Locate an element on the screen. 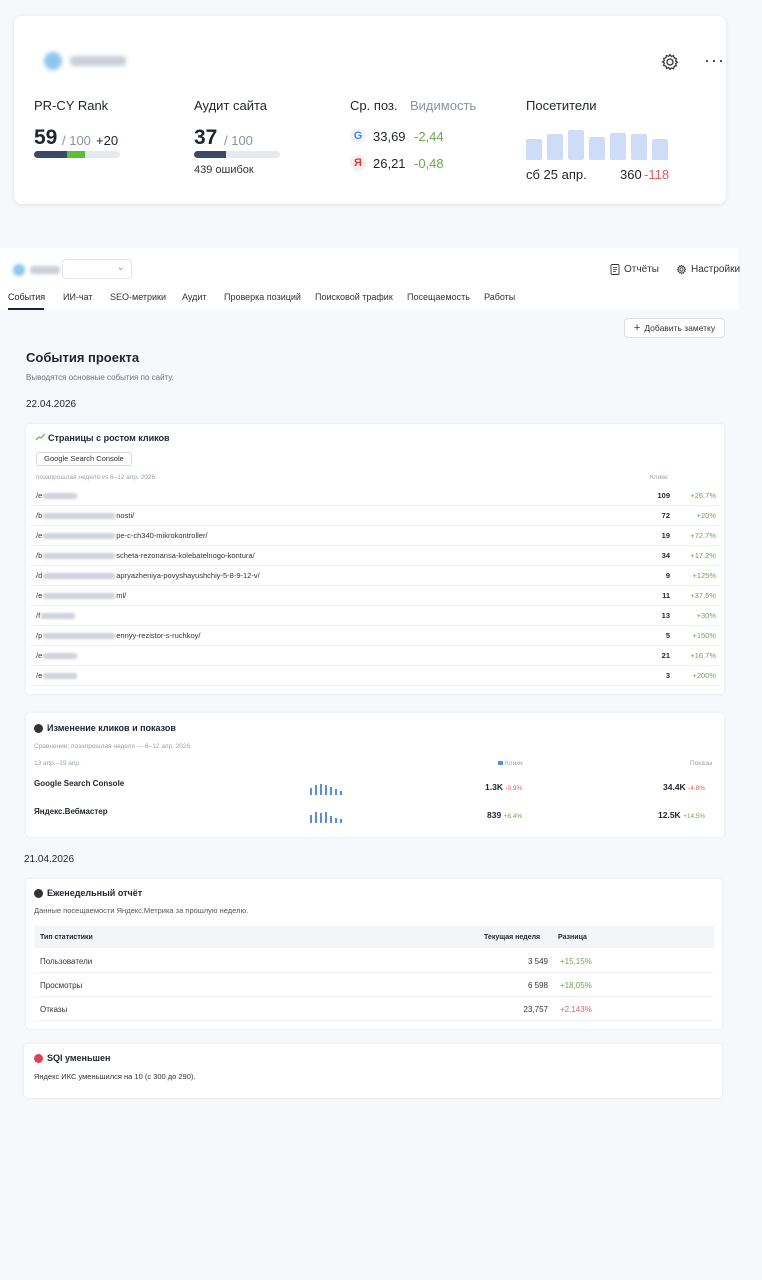  url-prefix: /f is located at coordinates (38, 615).